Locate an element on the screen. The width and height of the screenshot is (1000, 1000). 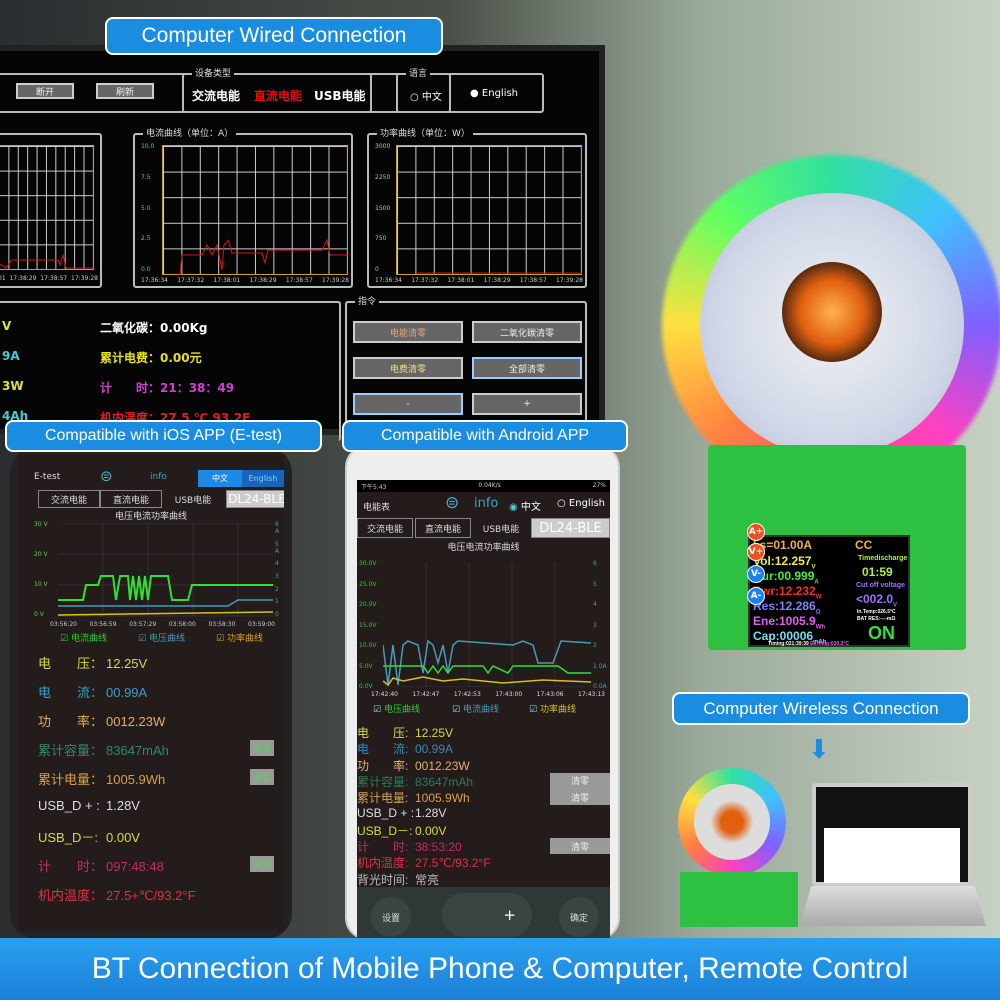
ios-lang-en: English is located at coordinates (263, 478).